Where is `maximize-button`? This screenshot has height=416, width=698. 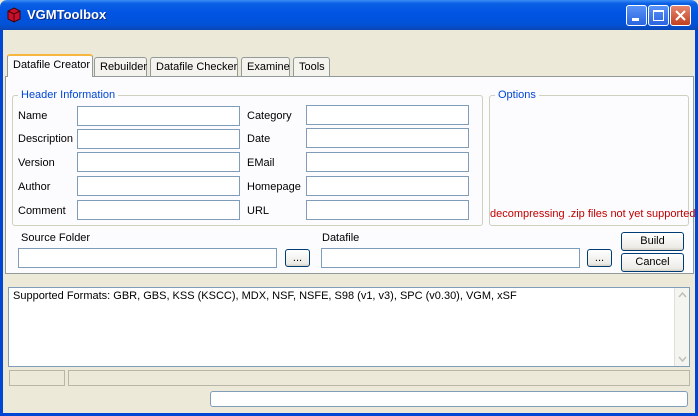
maximize-button is located at coordinates (658, 15).